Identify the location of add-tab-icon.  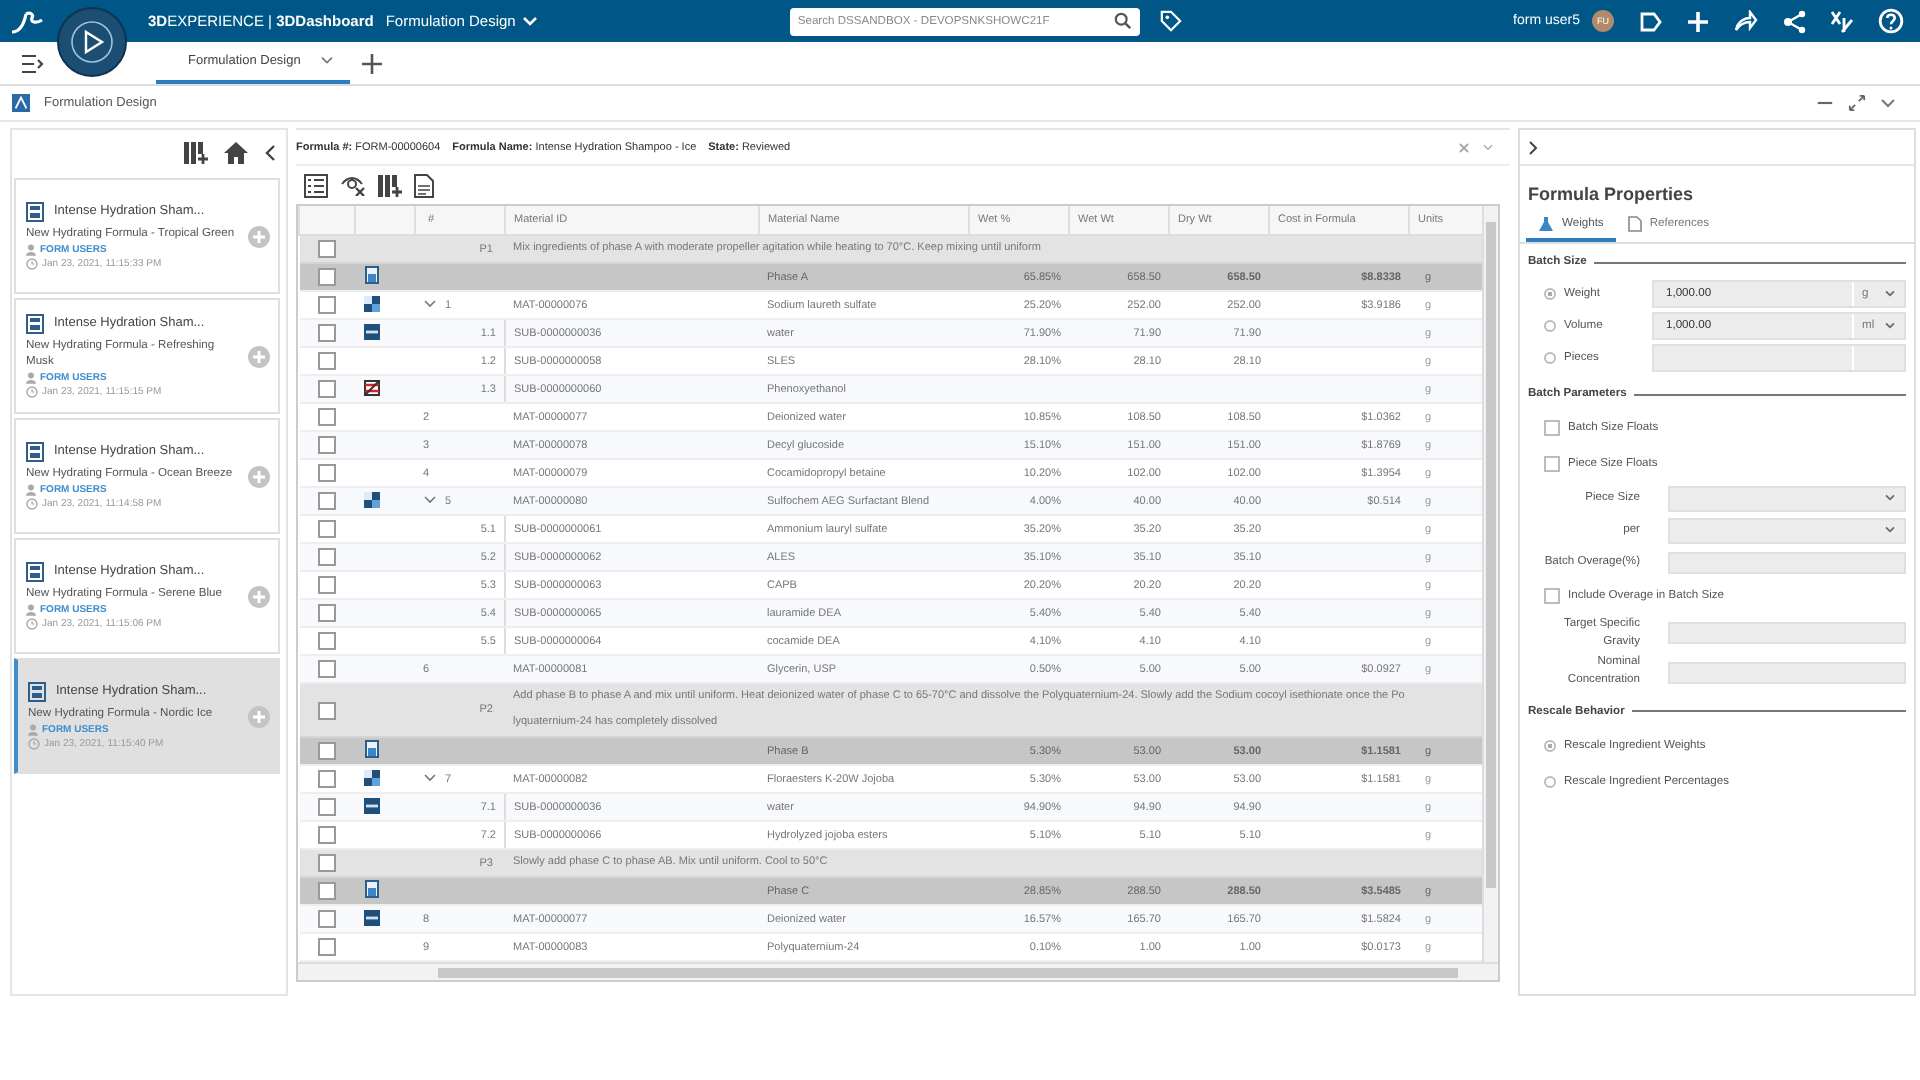
(372, 63).